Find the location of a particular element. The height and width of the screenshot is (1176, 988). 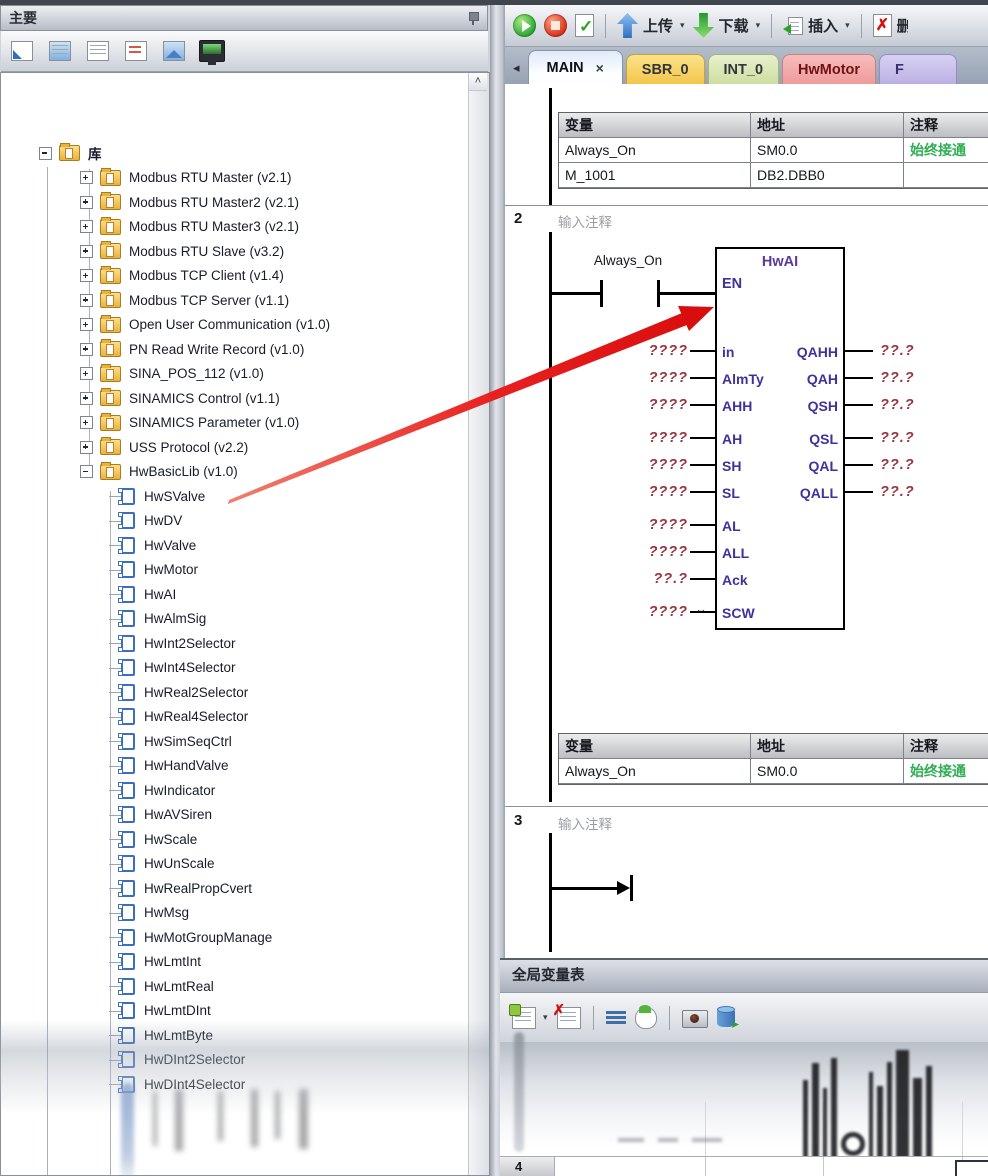

tree-item-library: Modbus RTU Master2 (v2.1) is located at coordinates (236, 202).